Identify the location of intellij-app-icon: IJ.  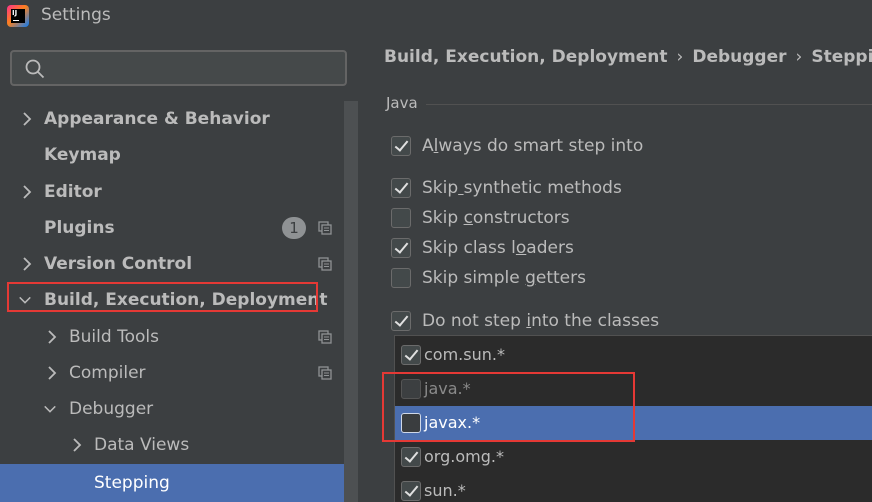
(18, 16).